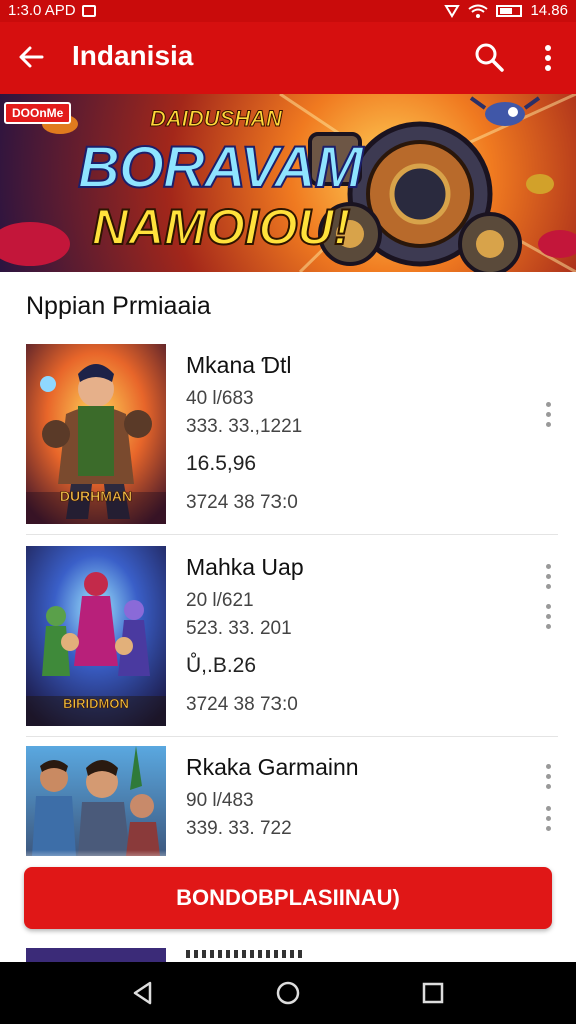  Describe the element at coordinates (244, 426) in the screenshot. I see `item-meta-2: 333. 33.,1221` at that location.